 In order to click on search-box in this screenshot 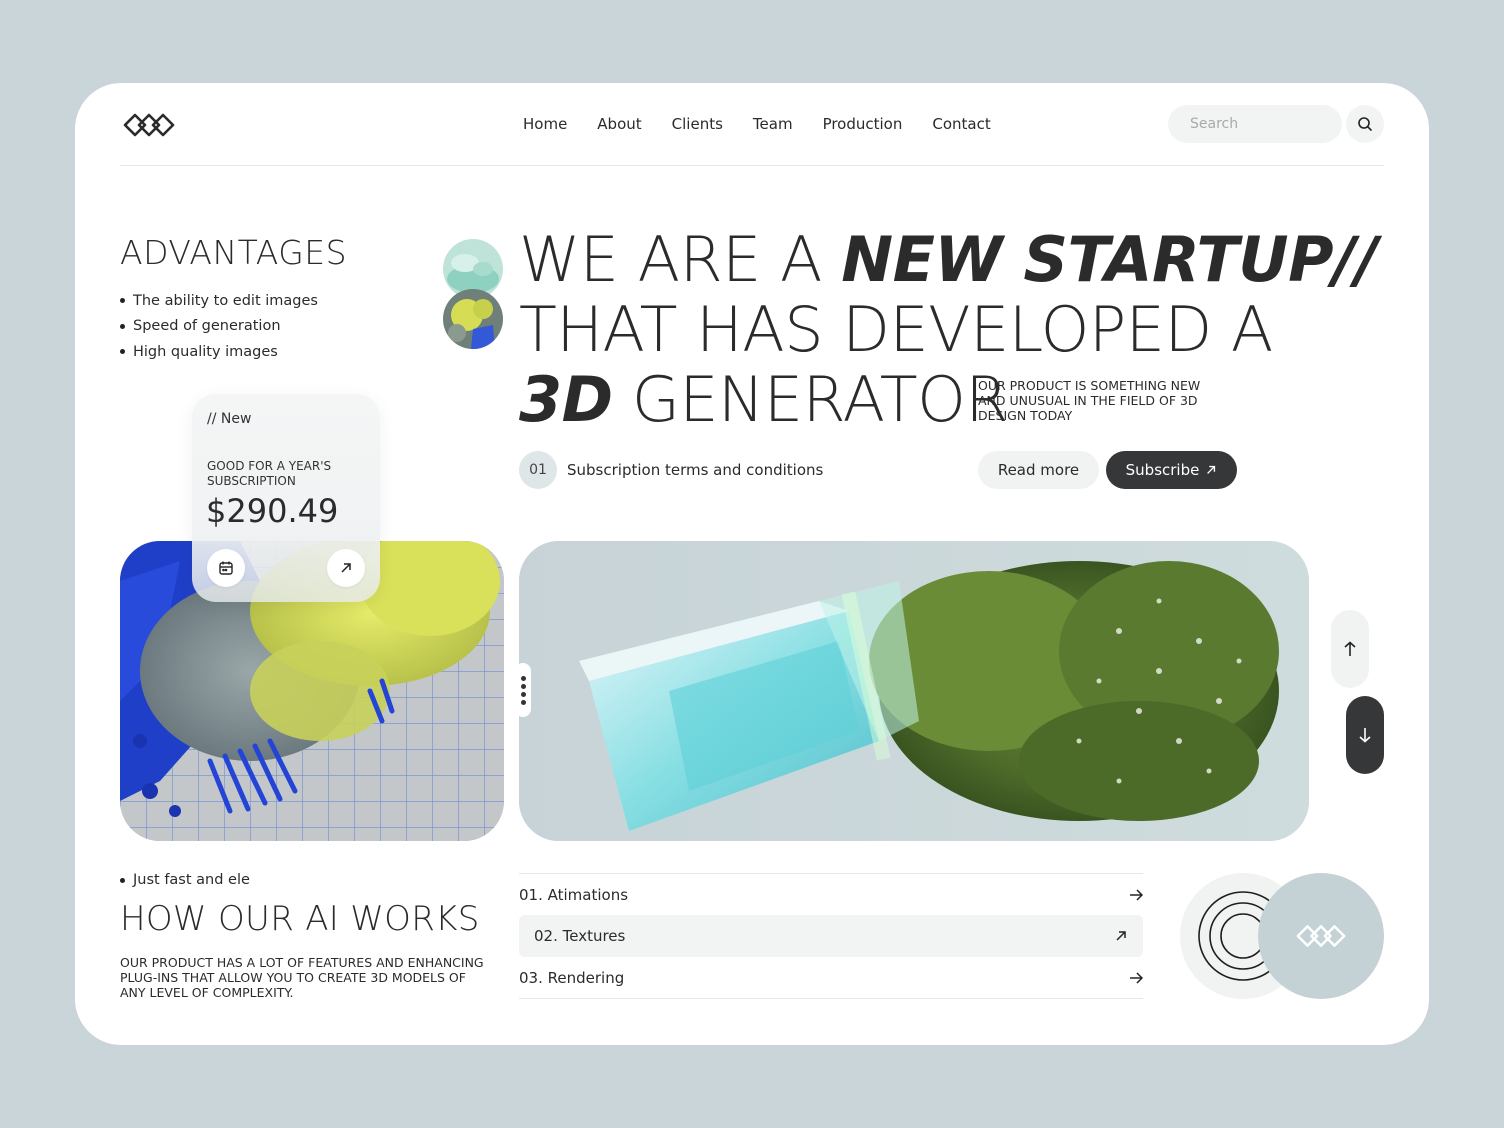, I will do `click(1255, 124)`.